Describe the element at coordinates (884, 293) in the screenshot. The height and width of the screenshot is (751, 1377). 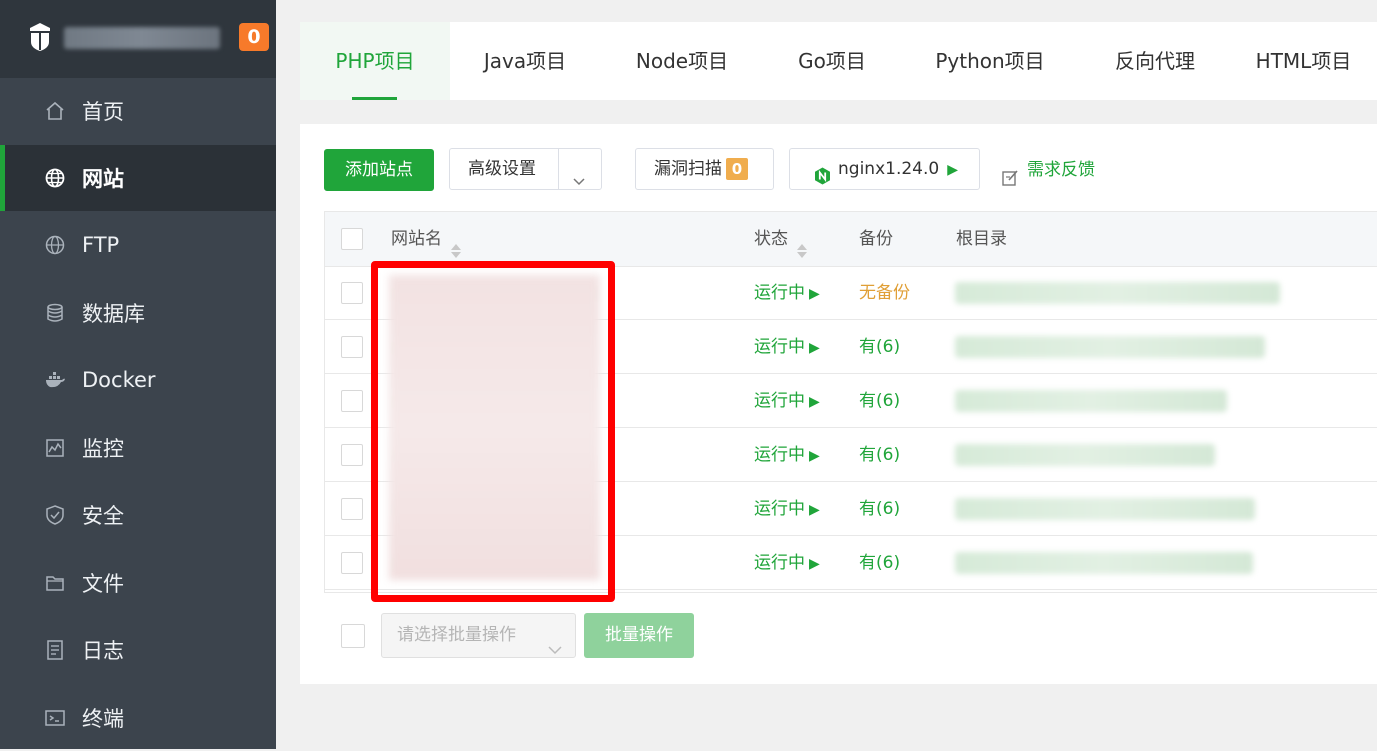
I see `backup-status: 无备份` at that location.